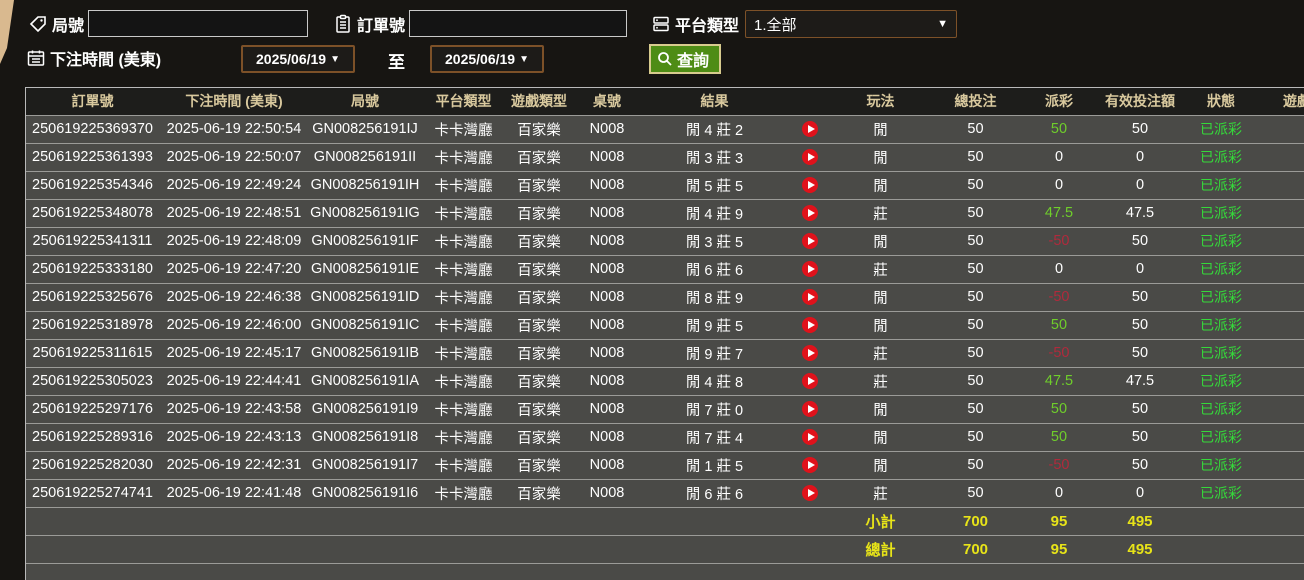 The width and height of the screenshot is (1304, 580). Describe the element at coordinates (1280, 102) in the screenshot. I see `col-header-game: 遊戲` at that location.